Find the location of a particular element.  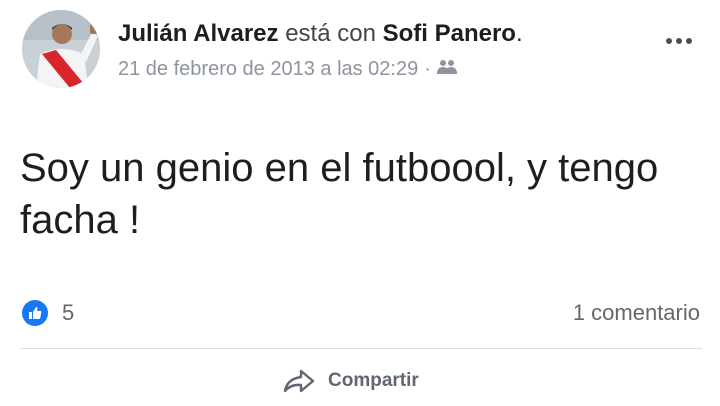

reaction-count: 5 is located at coordinates (68, 312).